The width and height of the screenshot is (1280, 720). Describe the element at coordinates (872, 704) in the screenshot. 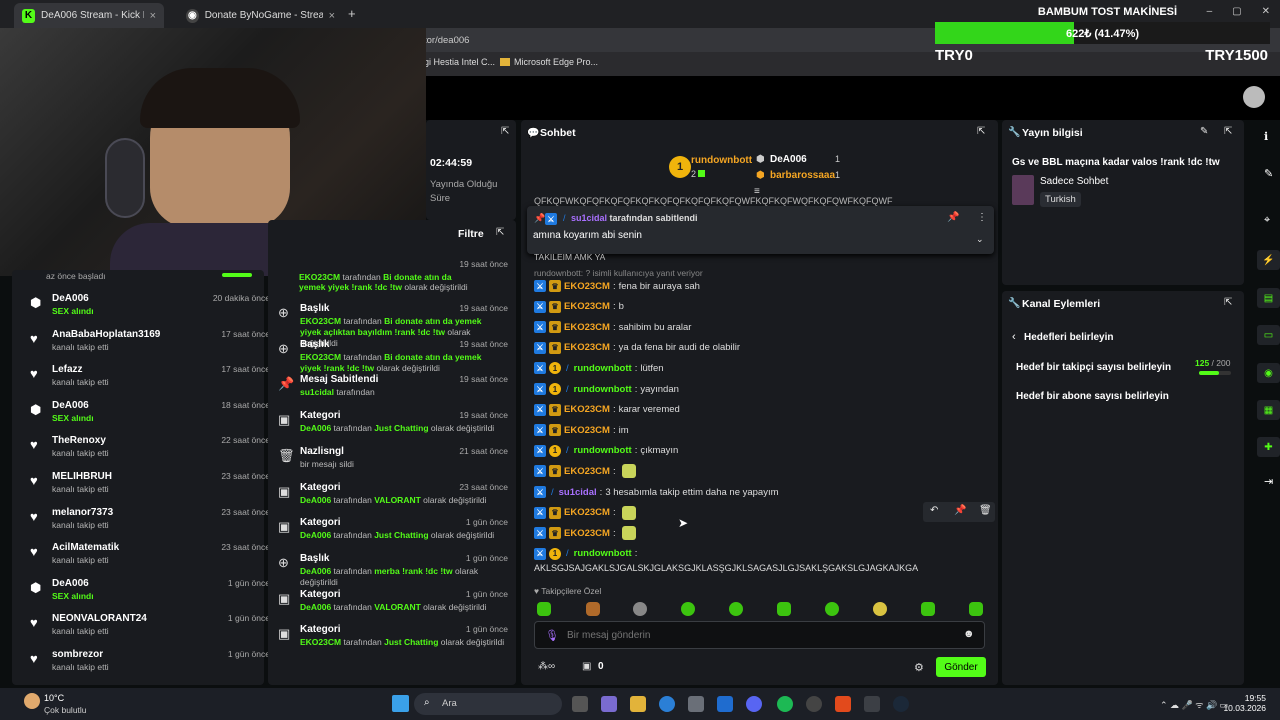

I see `terminal-icon` at that location.